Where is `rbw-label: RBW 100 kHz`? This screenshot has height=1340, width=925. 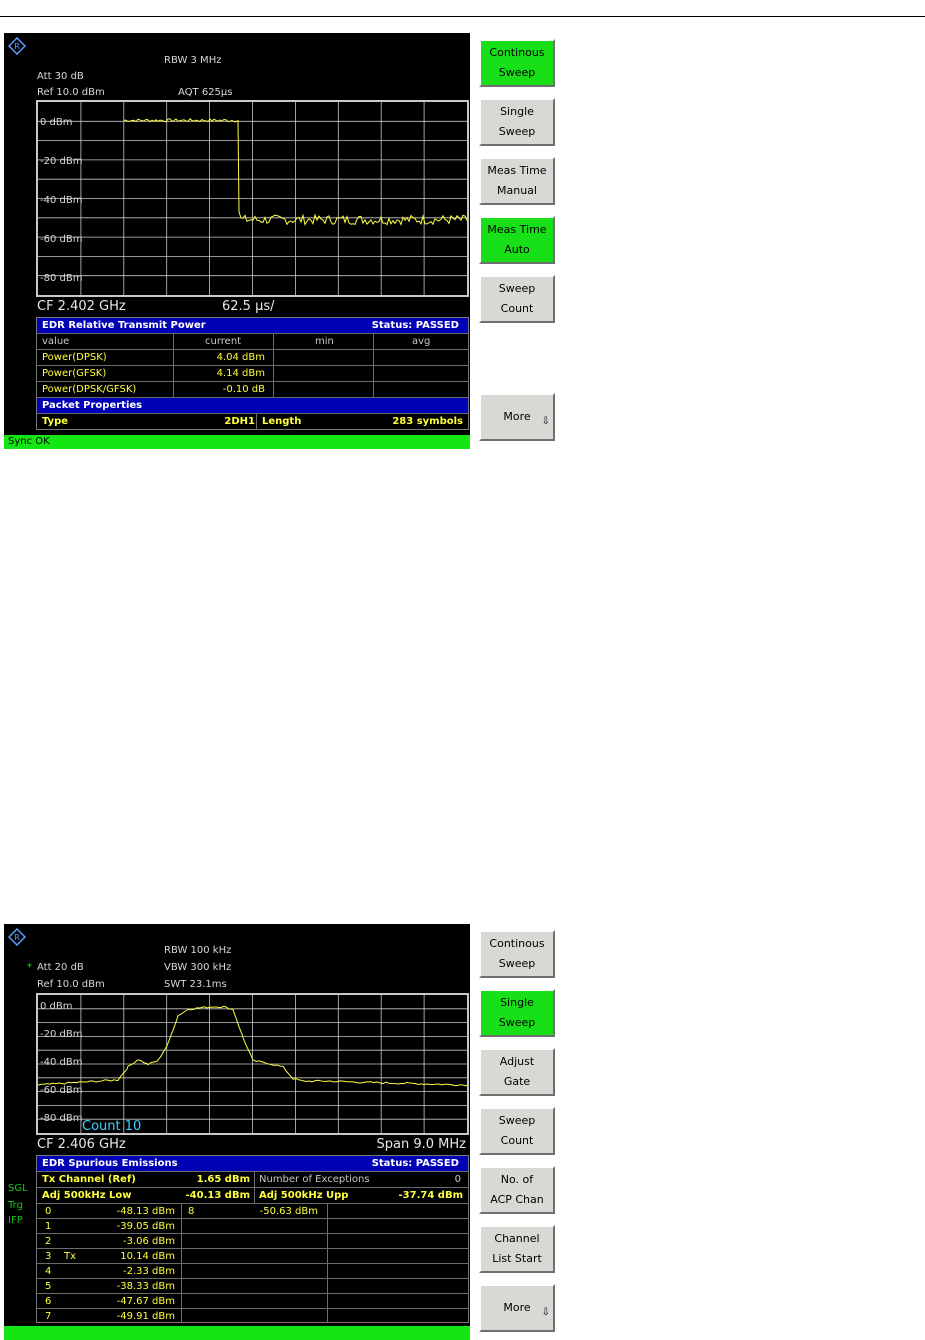 rbw-label: RBW 100 kHz is located at coordinates (198, 950).